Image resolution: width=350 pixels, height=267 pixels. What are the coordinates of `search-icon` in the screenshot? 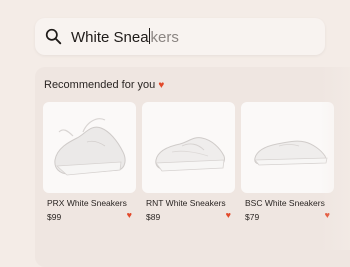 It's located at (53, 36).